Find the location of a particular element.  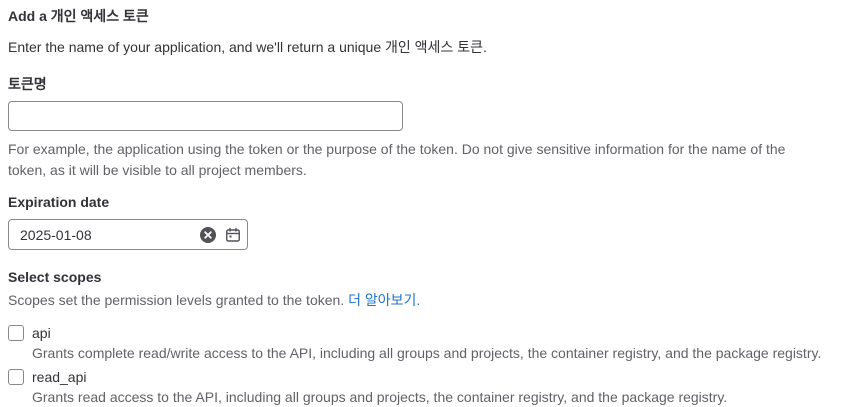

calendar-icon is located at coordinates (233, 235).